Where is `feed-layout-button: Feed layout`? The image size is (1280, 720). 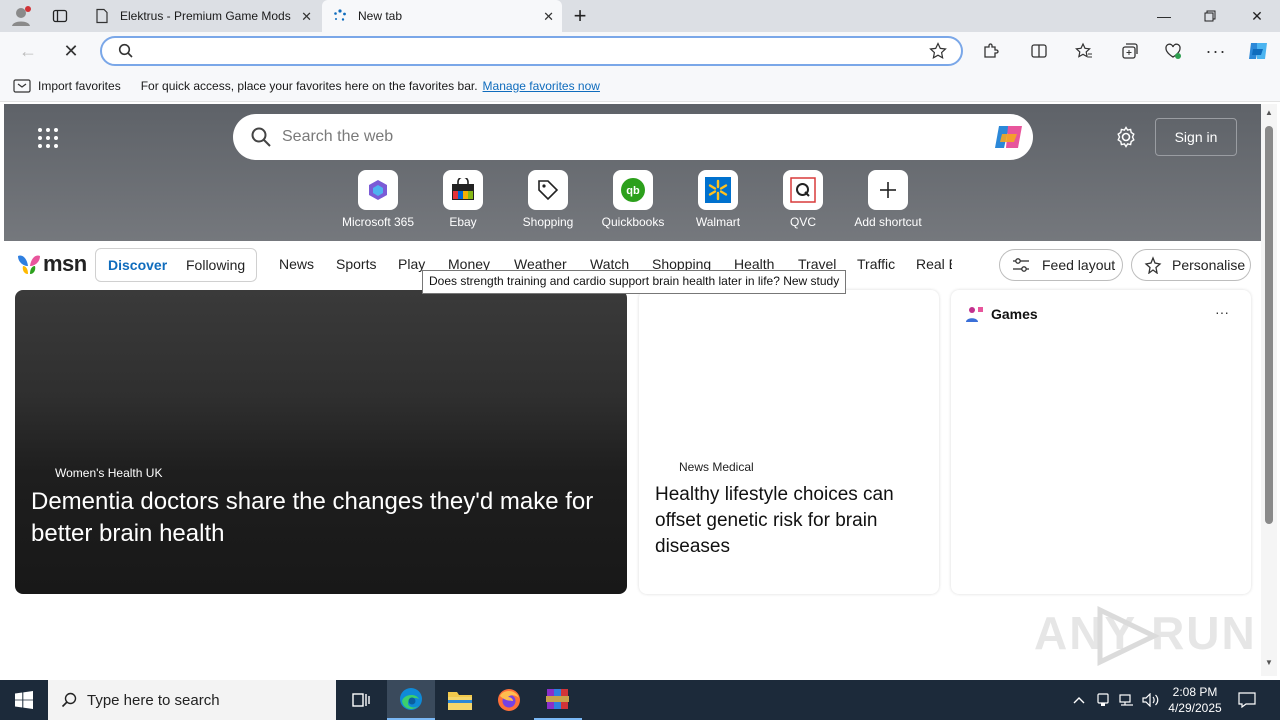 feed-layout-button: Feed layout is located at coordinates (1061, 265).